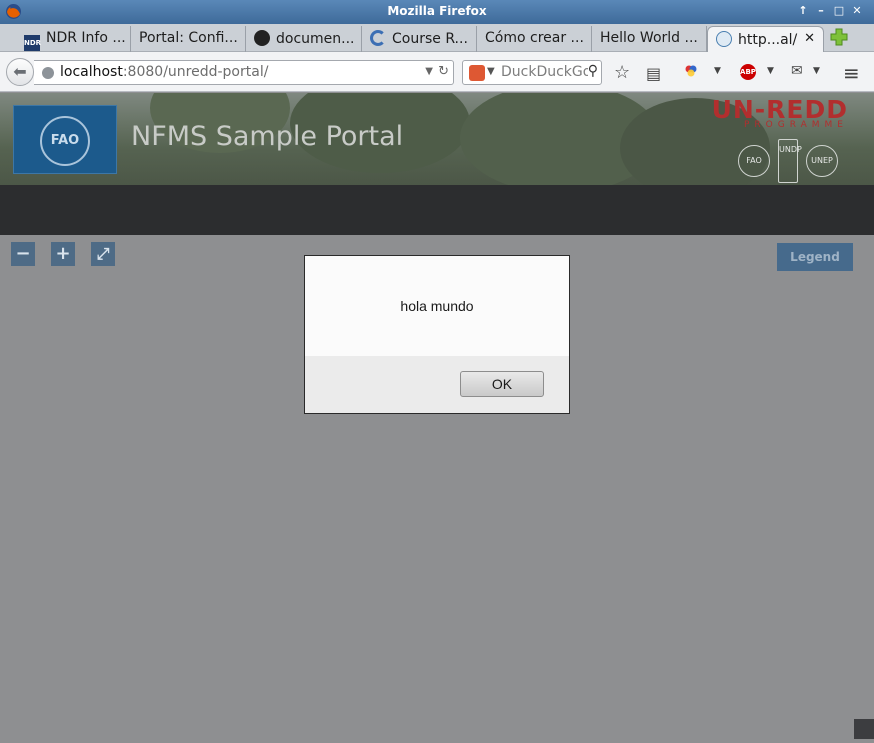 This screenshot has height=743, width=874. I want to click on colorful-addon-icon, so click(691, 72).